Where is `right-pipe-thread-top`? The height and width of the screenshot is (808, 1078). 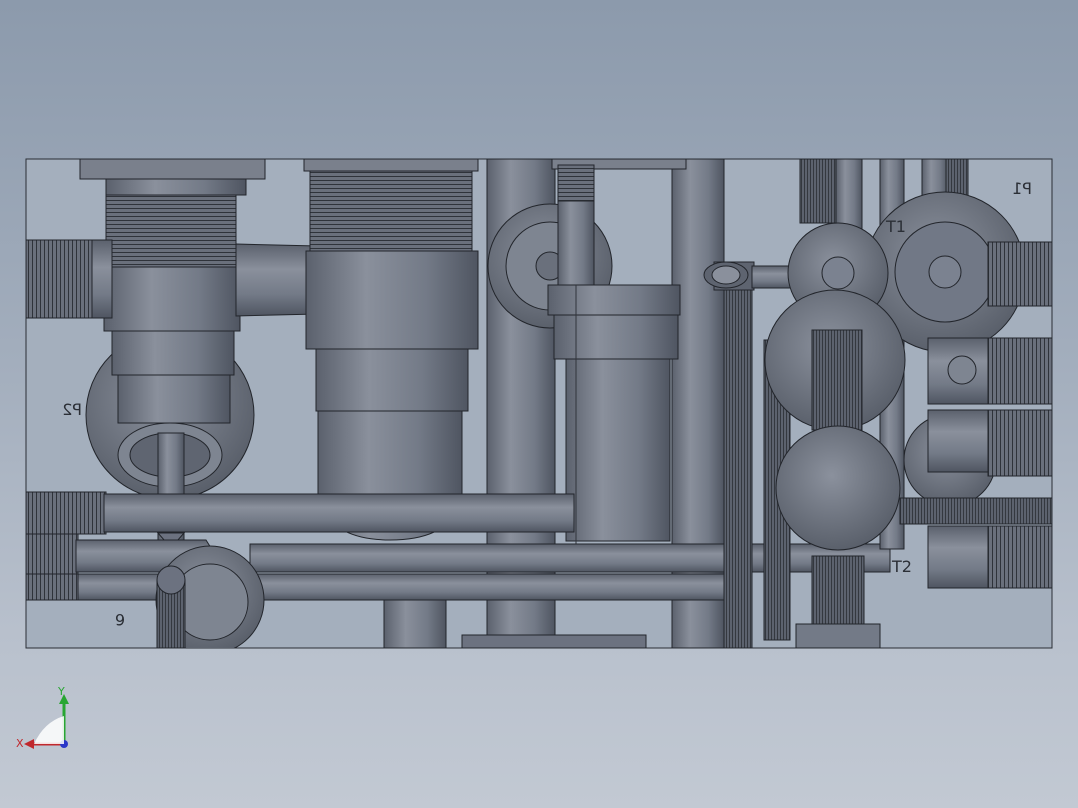
right-pipe-thread-top is located at coordinates (1019, 274).